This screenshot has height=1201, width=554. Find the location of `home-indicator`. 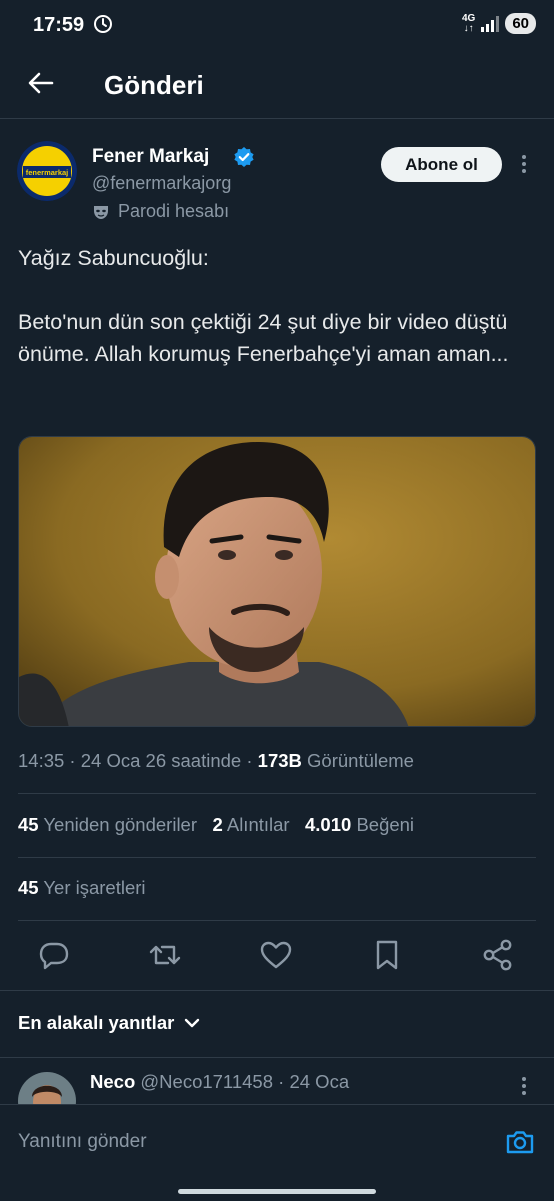

home-indicator is located at coordinates (277, 1191).